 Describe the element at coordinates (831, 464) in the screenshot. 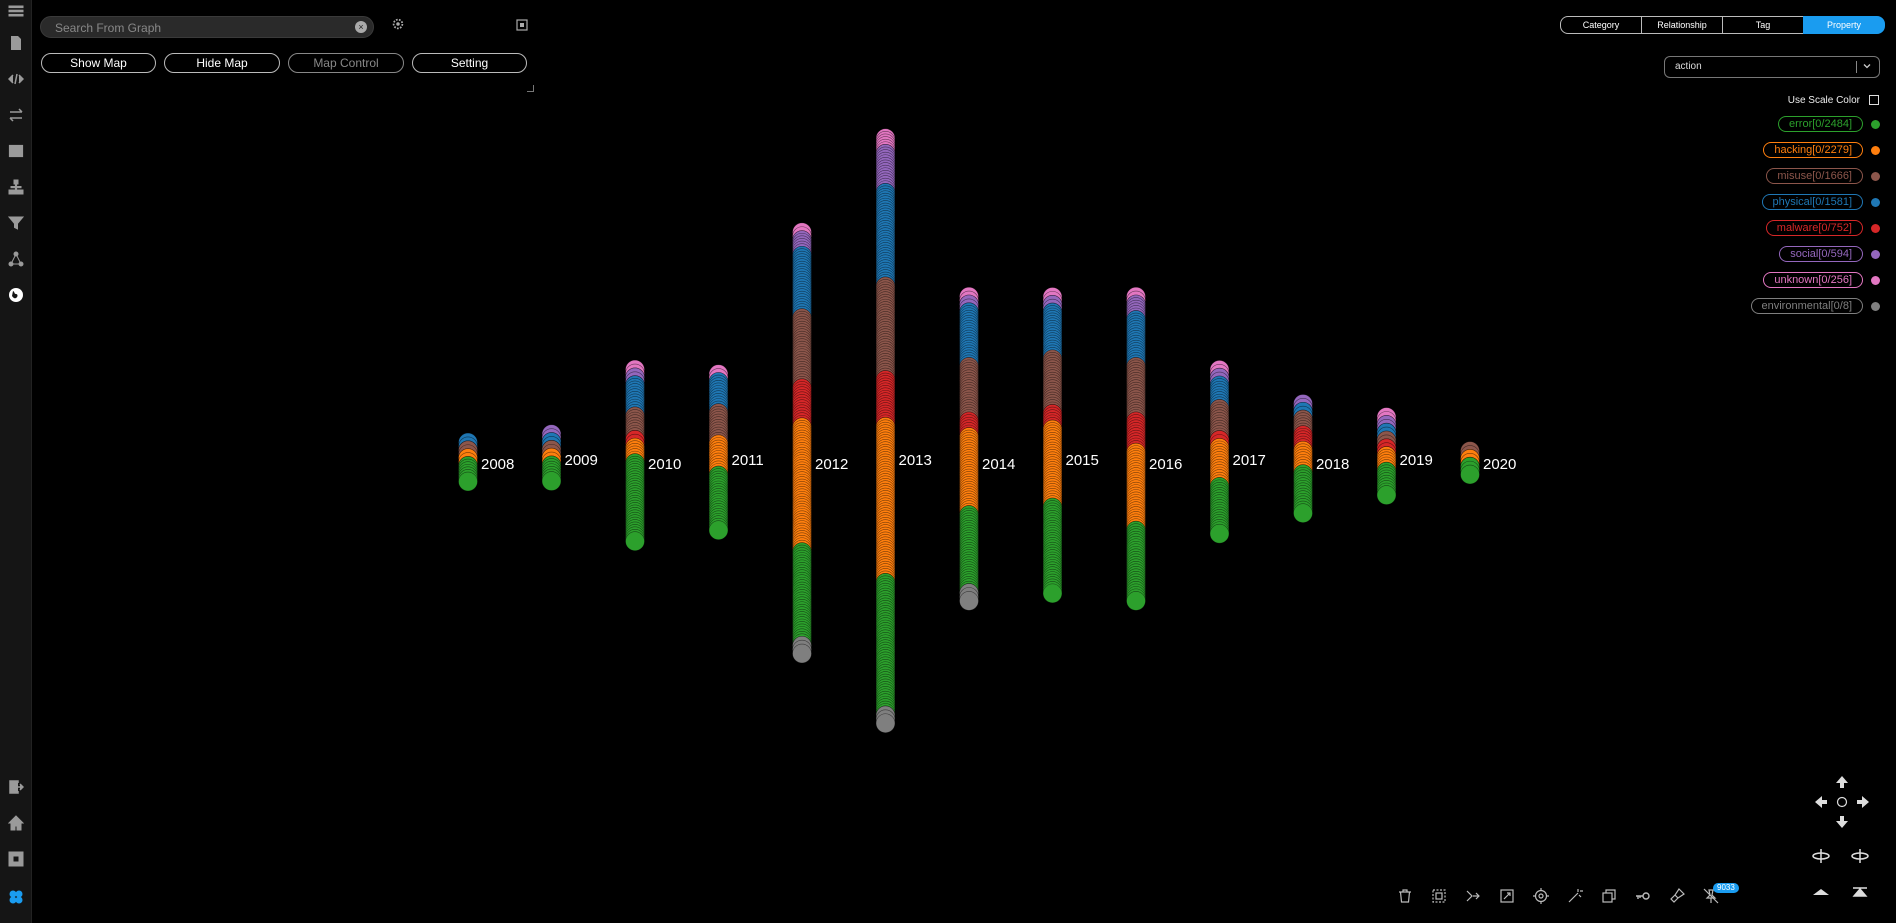

I see `year-label: 2012` at that location.